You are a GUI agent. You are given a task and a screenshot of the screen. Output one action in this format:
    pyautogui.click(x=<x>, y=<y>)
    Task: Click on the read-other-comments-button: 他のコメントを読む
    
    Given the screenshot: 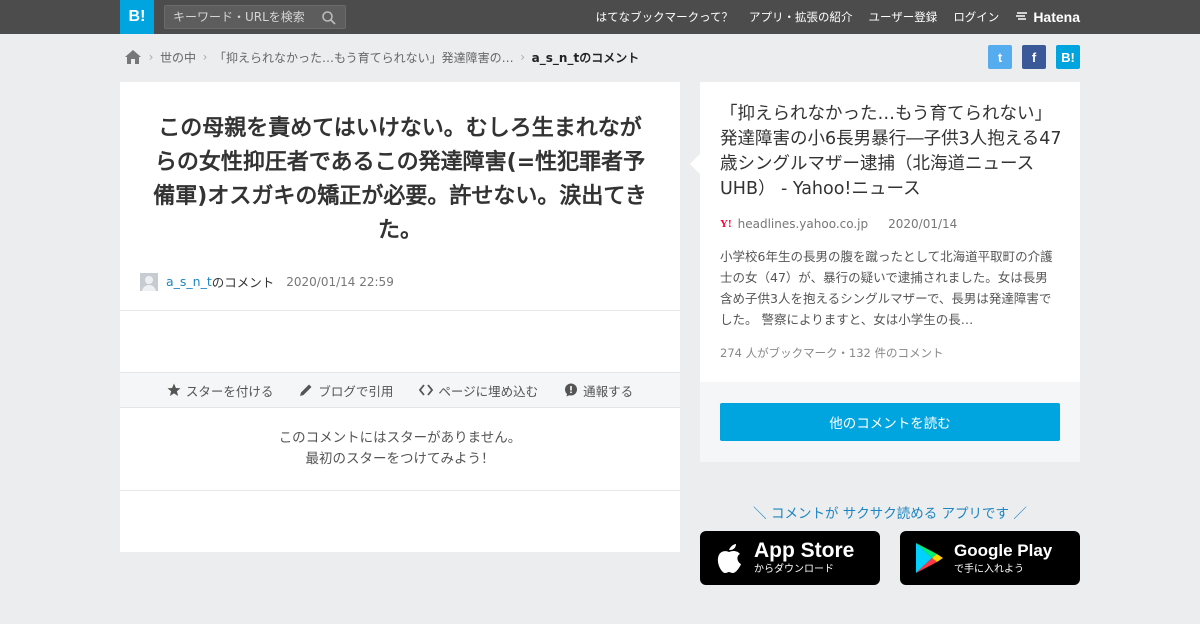 What is the action you would take?
    pyautogui.click(x=890, y=422)
    